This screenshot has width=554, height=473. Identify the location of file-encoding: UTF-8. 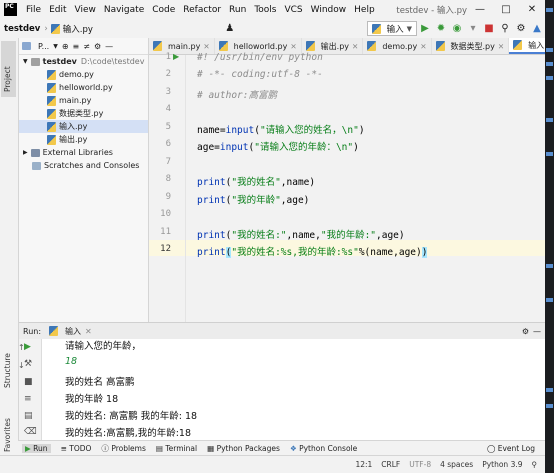
(420, 464).